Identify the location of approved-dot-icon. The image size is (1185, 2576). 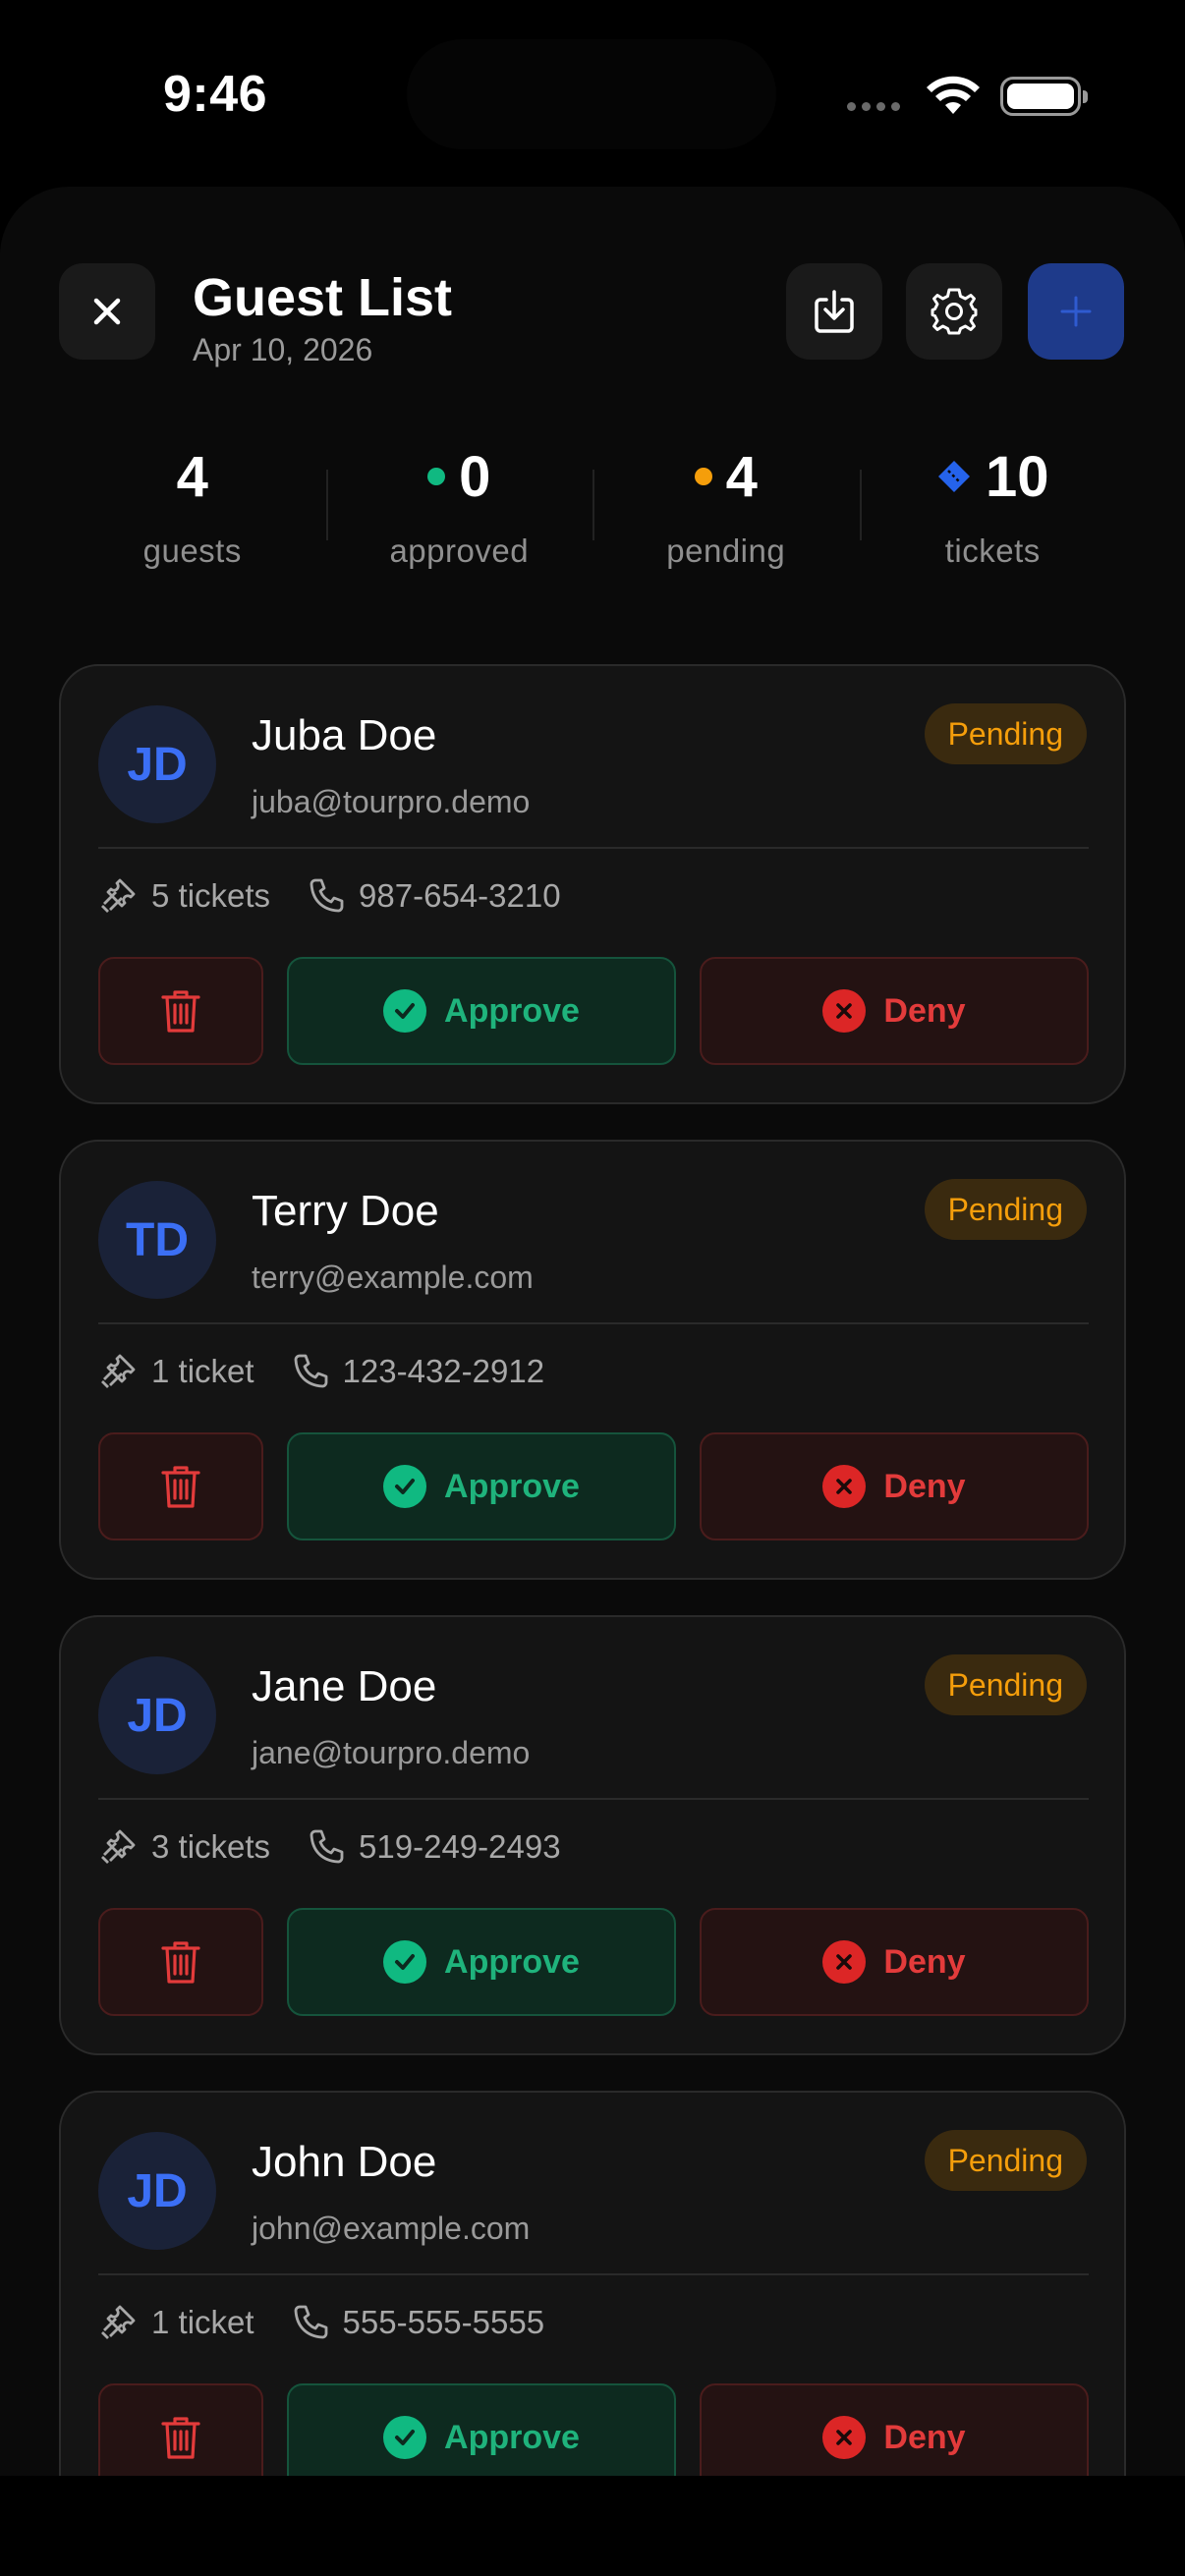
(437, 476).